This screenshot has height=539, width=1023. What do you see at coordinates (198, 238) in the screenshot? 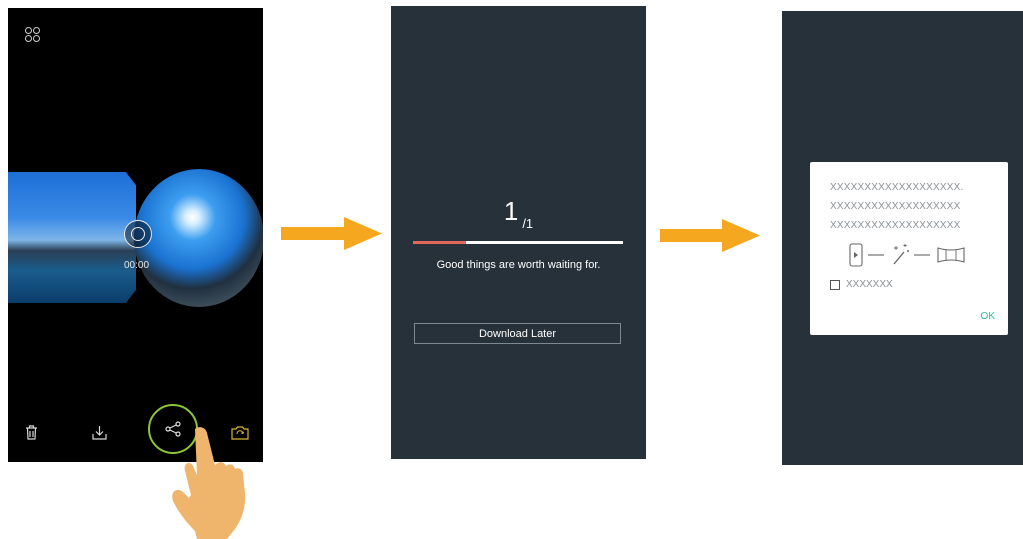
I see `panorama-right-lens` at bounding box center [198, 238].